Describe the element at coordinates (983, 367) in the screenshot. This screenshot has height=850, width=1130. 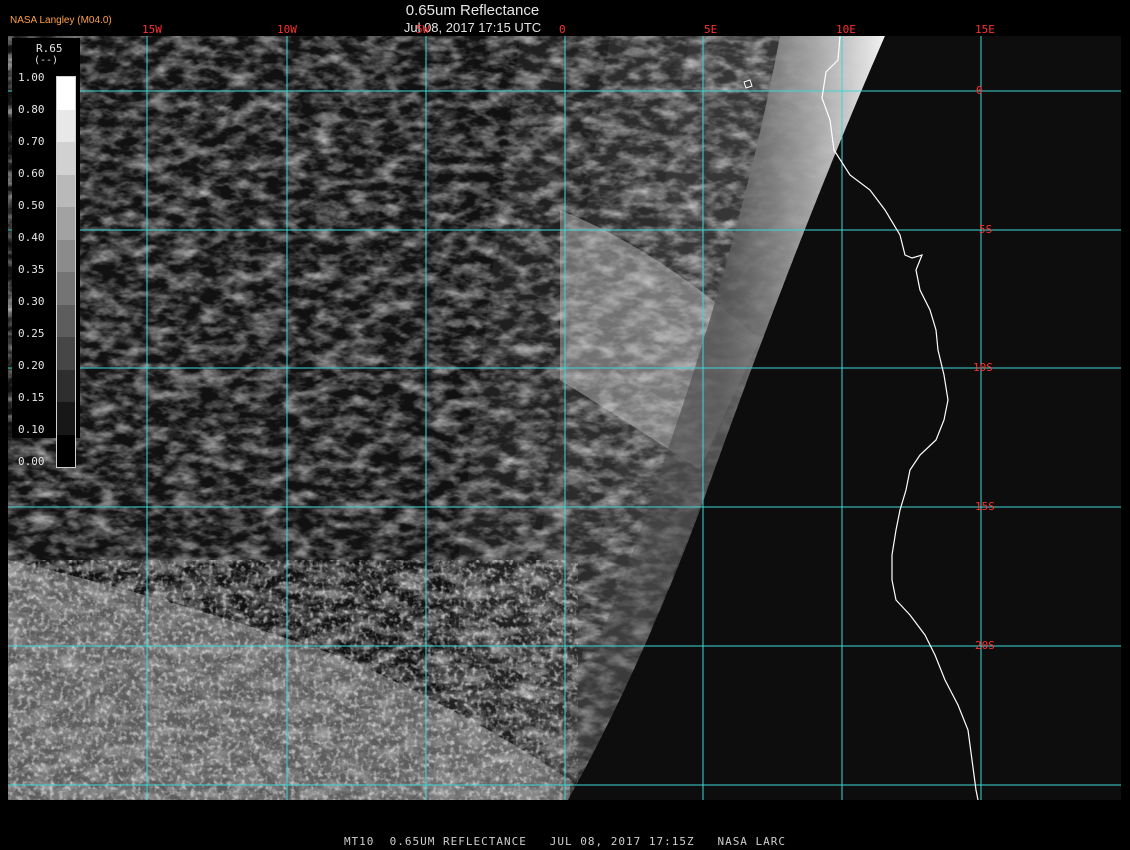
I see `latitude-label: 10S` at that location.